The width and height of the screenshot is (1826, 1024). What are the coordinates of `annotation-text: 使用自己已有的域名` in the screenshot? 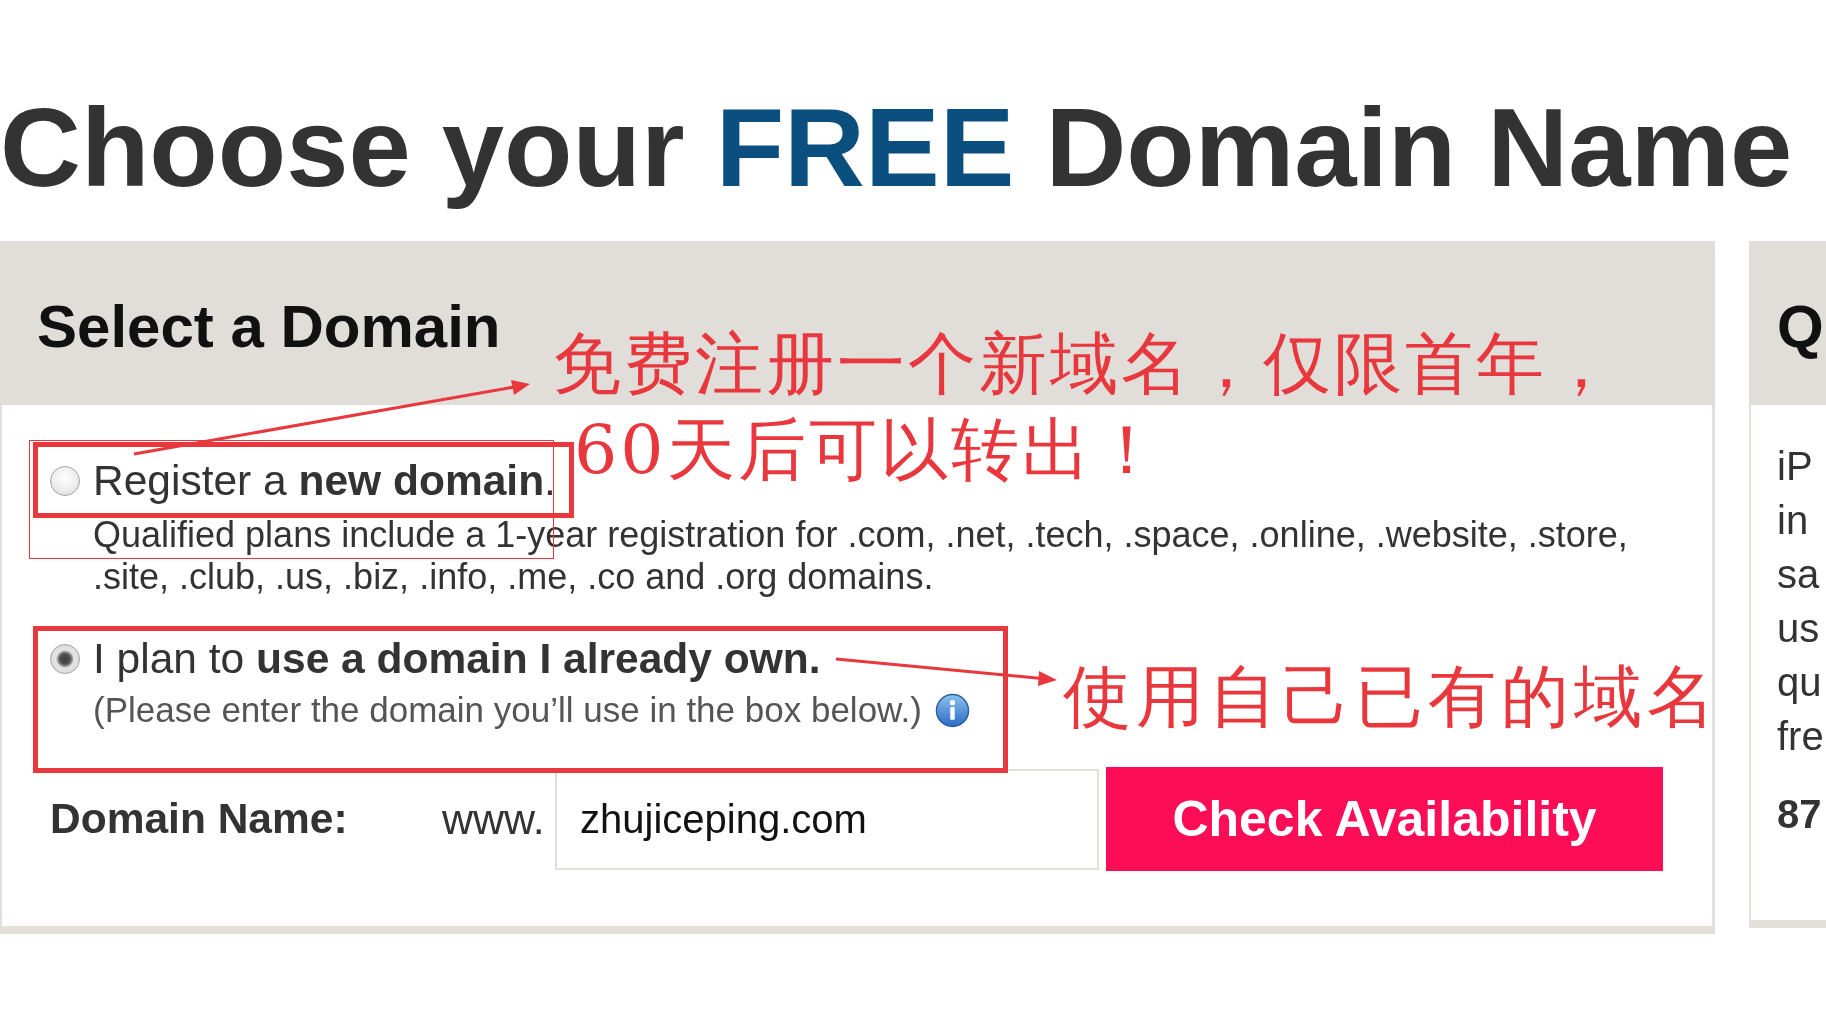 It's located at (1391, 697).